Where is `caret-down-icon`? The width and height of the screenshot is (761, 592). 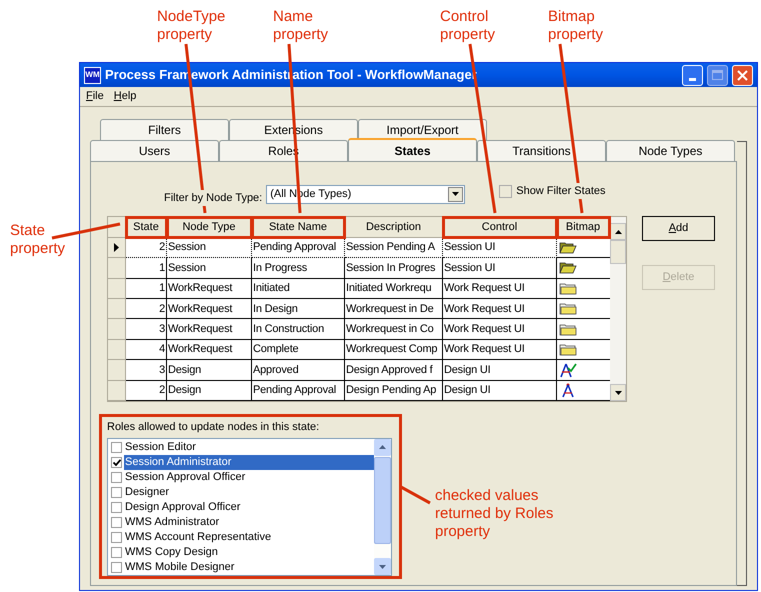 caret-down-icon is located at coordinates (456, 194).